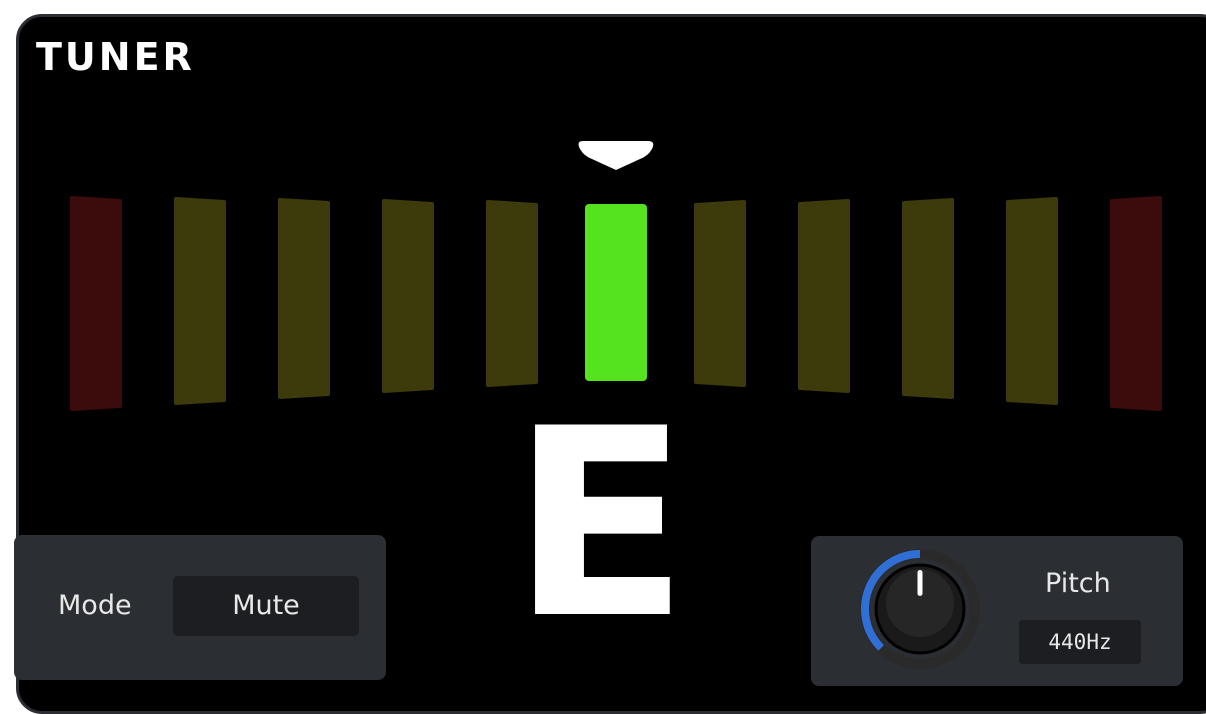 The image size is (1206, 714). I want to click on pitch-knob, so click(920, 609).